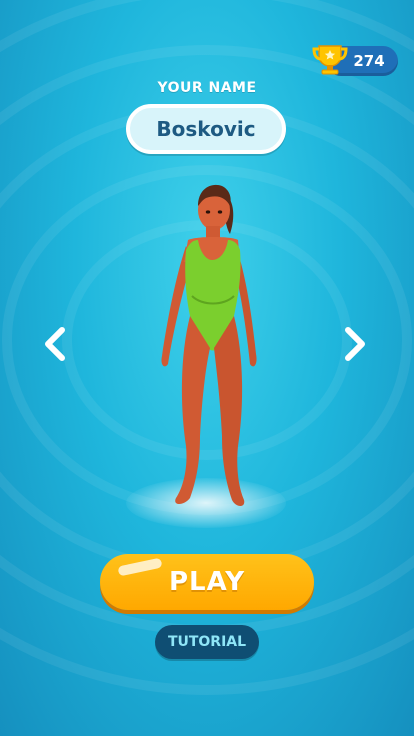  I want to click on player-name-value: Boskovic, so click(206, 129).